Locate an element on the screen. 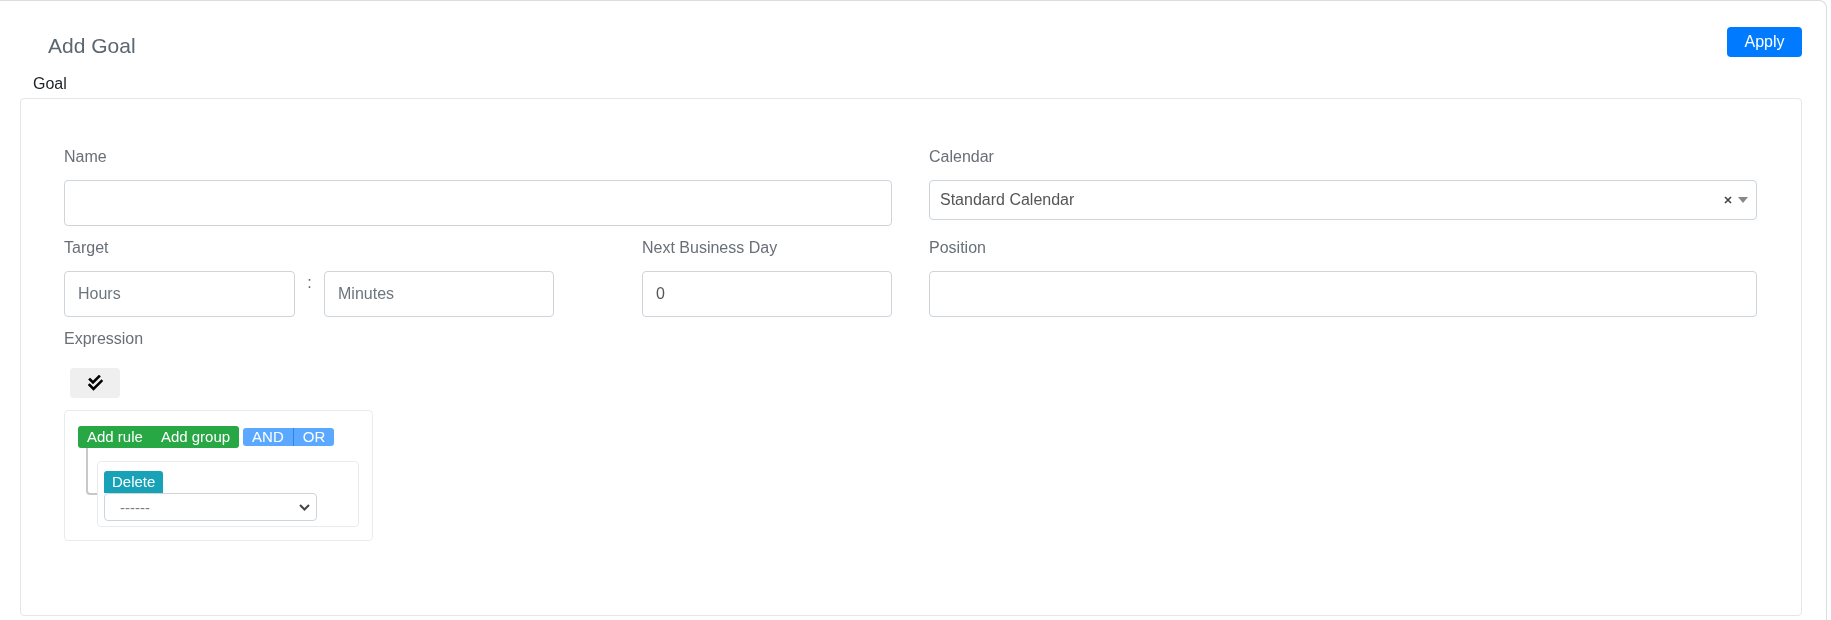  page-title: Add Goal is located at coordinates (92, 45).